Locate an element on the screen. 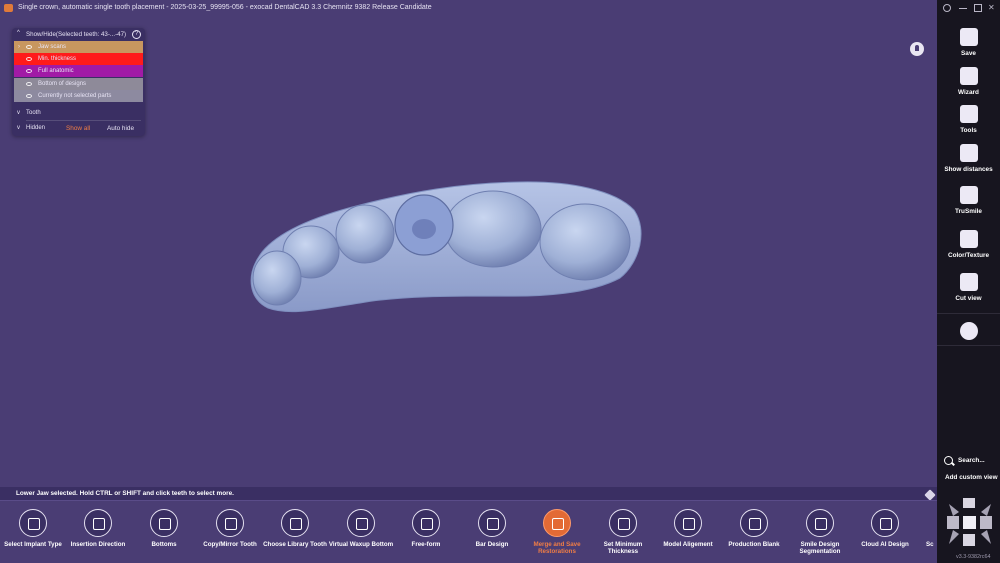 This screenshot has width=1000, height=563. show-distances-button: Show distances is located at coordinates (968, 163).